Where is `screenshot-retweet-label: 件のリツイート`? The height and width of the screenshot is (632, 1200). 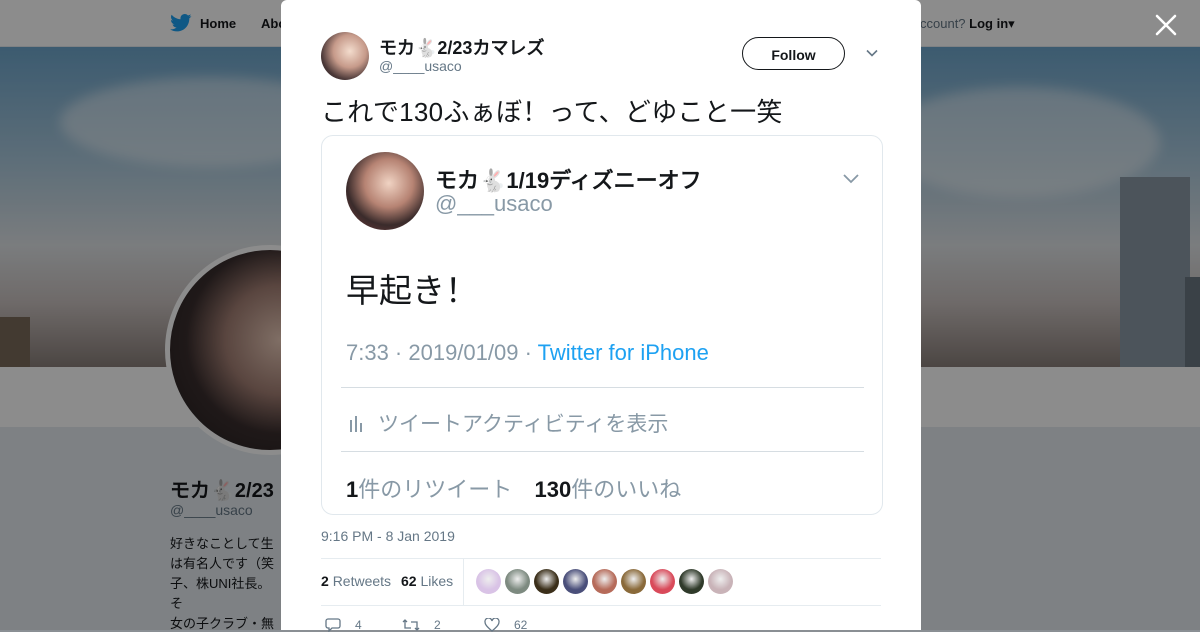 screenshot-retweet-label: 件のリツイート is located at coordinates (435, 489).